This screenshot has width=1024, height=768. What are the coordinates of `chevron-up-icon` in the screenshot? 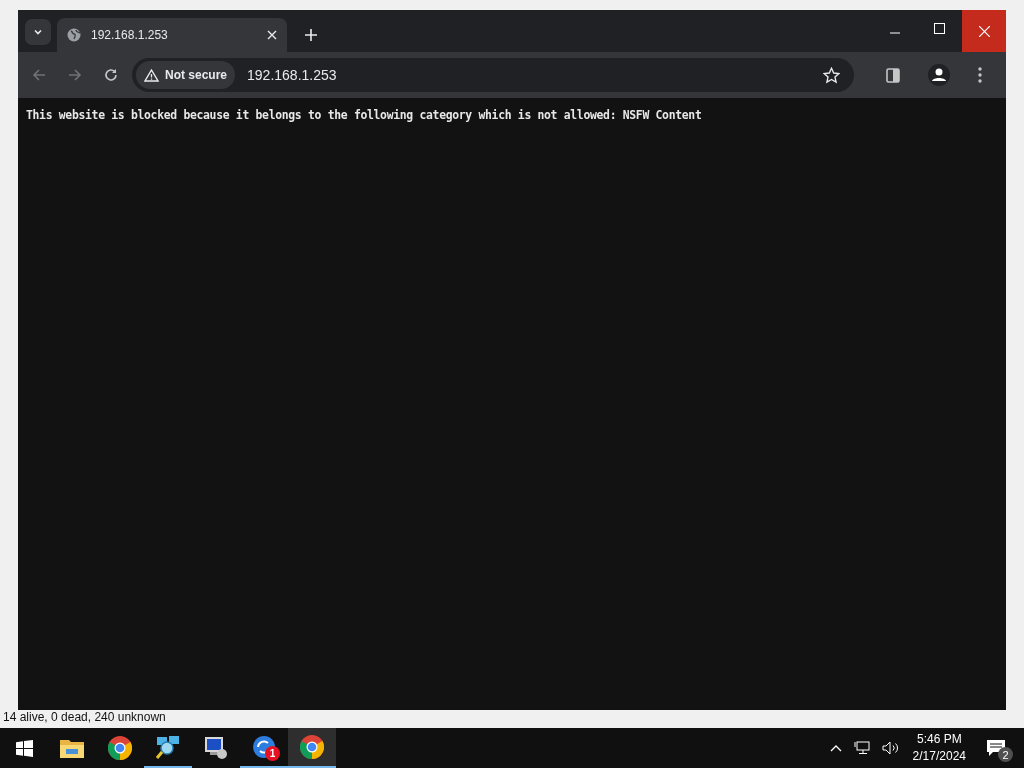 It's located at (835, 748).